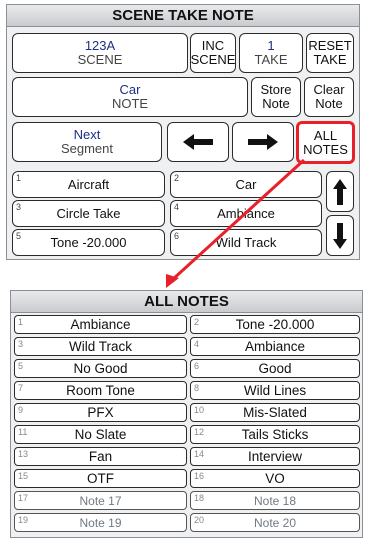 The image size is (368, 543). Describe the element at coordinates (100, 412) in the screenshot. I see `all-notes-item-9: 9 PFX` at that location.